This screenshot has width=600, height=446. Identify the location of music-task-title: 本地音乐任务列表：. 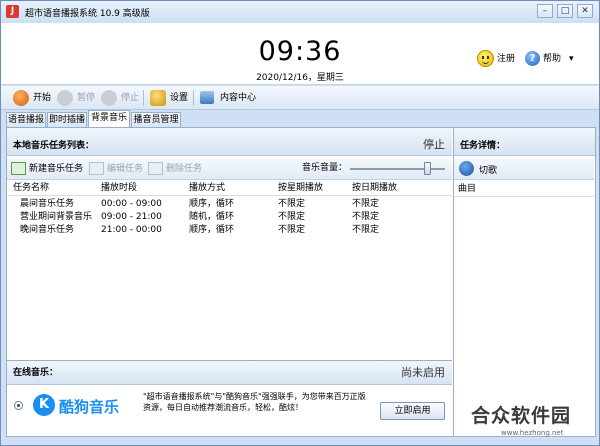
(54, 146).